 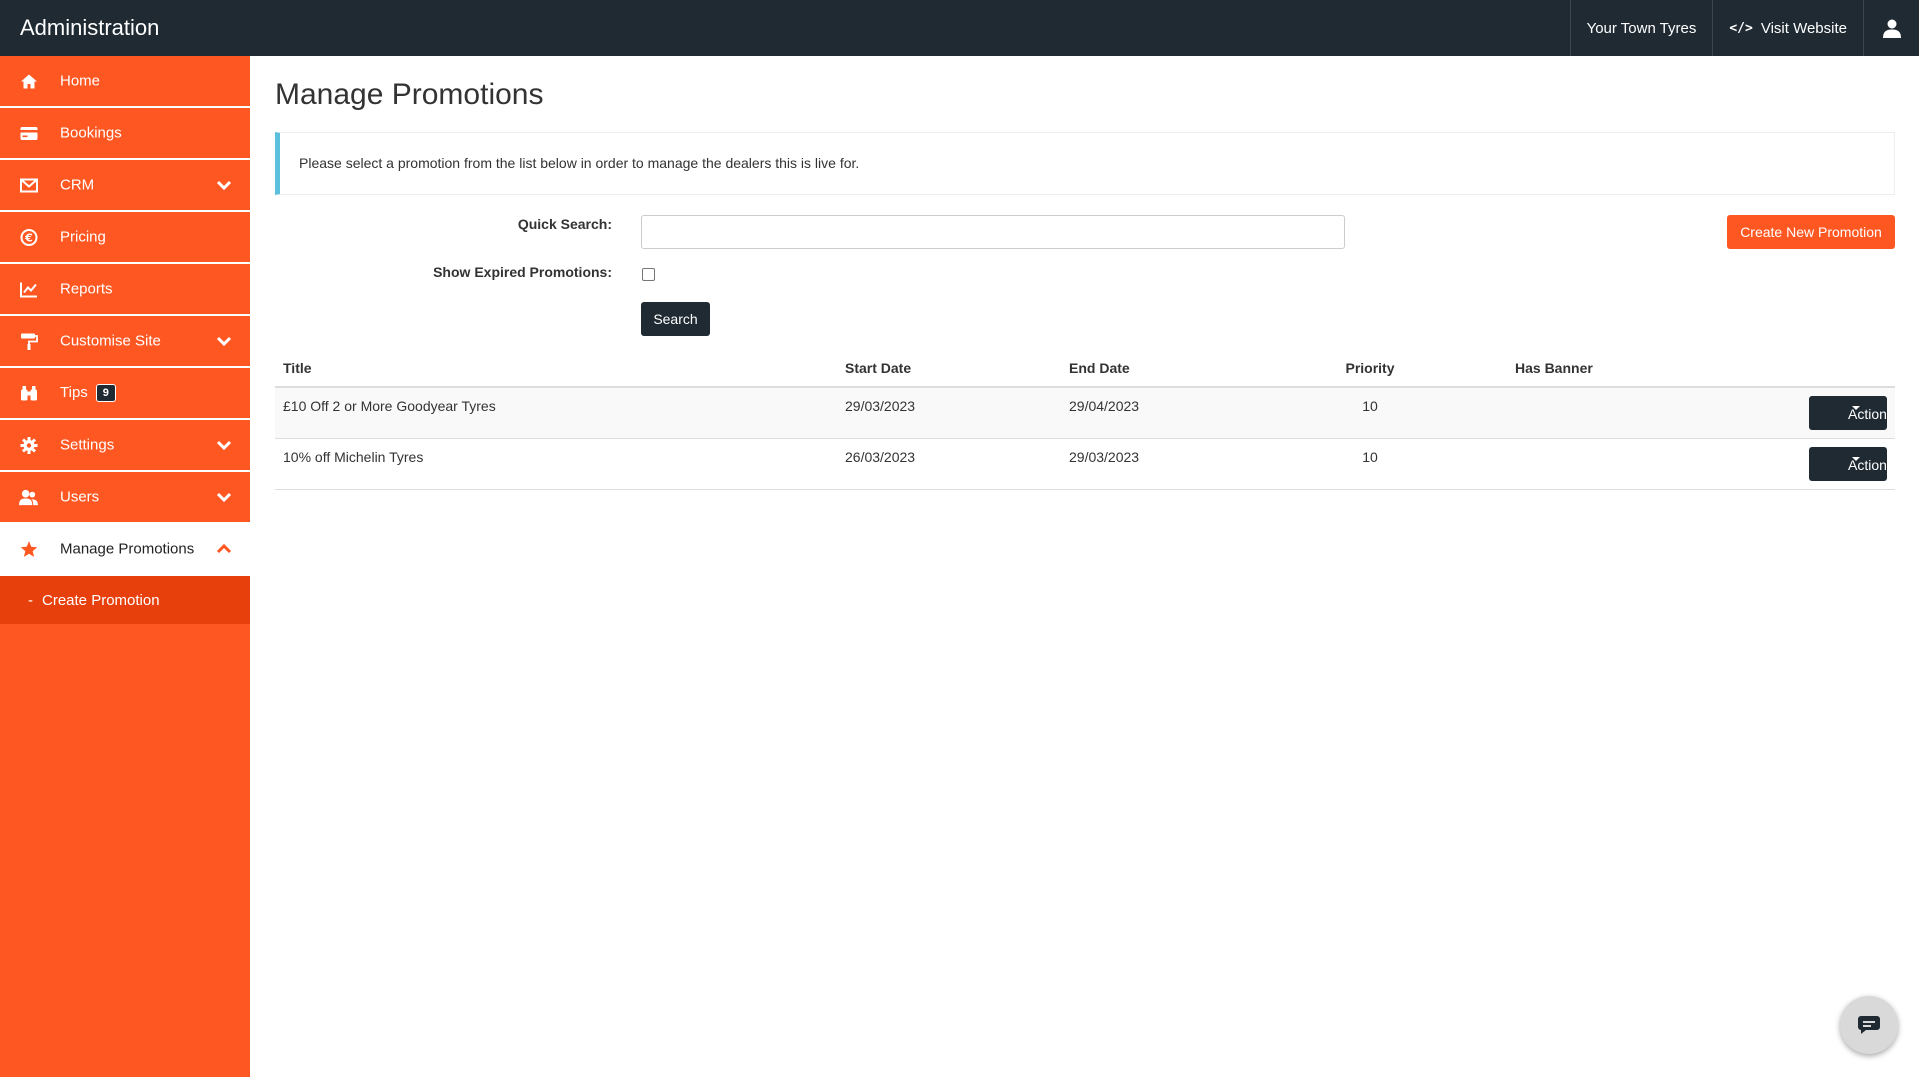 I want to click on subitem-prefix: -, so click(x=30, y=600).